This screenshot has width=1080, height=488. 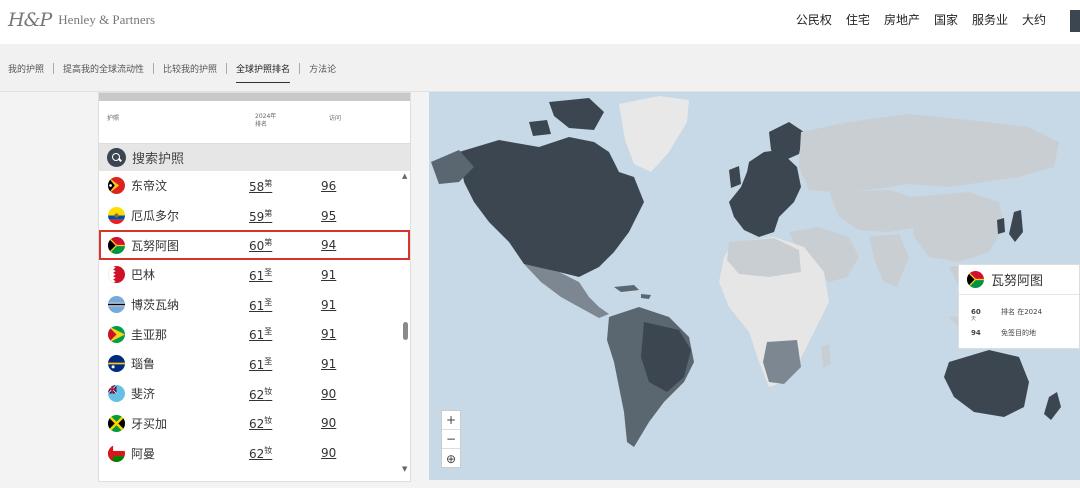 I want to click on list-scrollbar: ▲ ▼, so click(x=406, y=322).